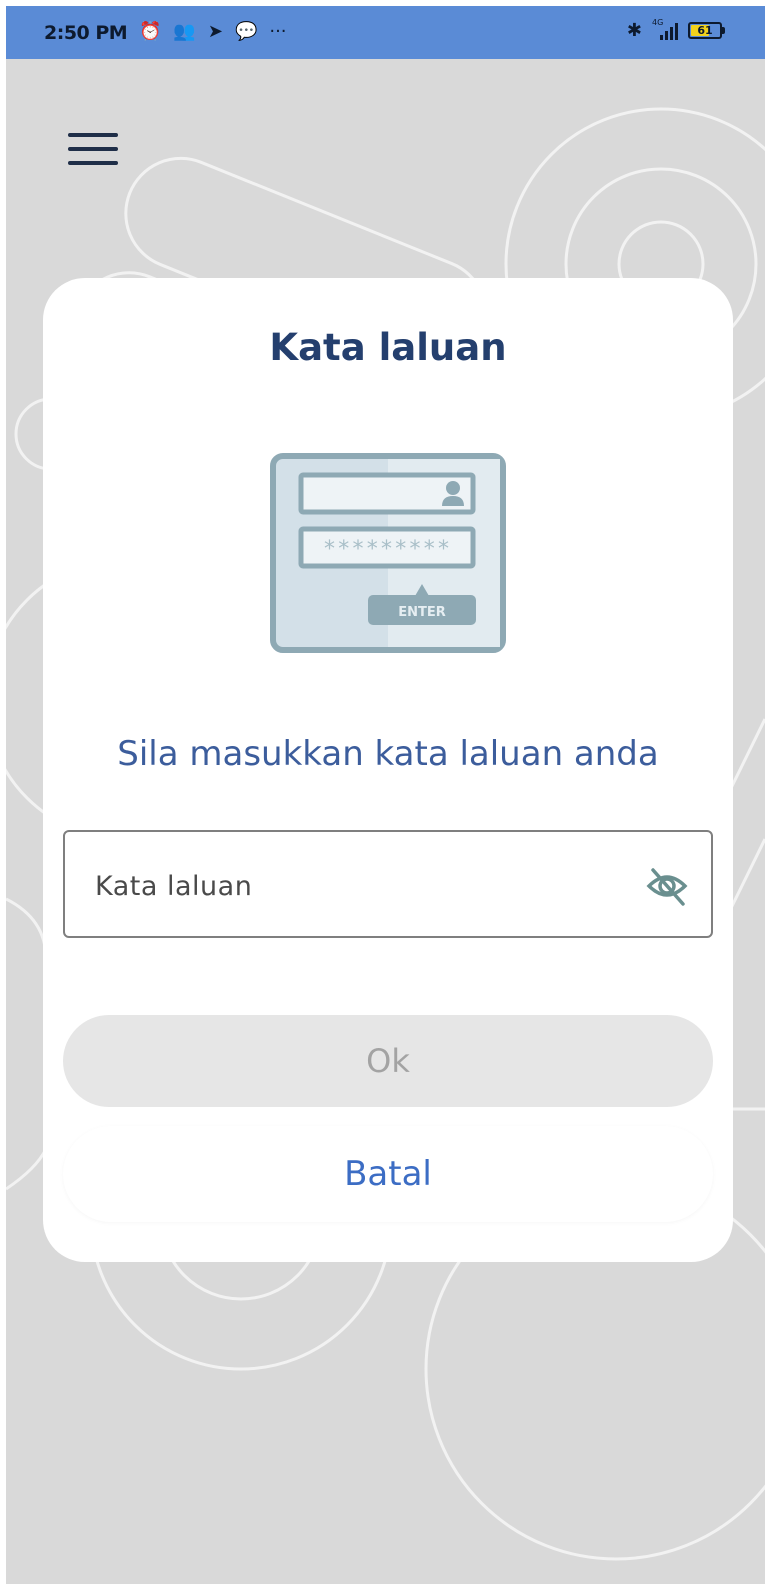 The height and width of the screenshot is (1584, 771). I want to click on signal-icon: 4G, so click(665, 29).